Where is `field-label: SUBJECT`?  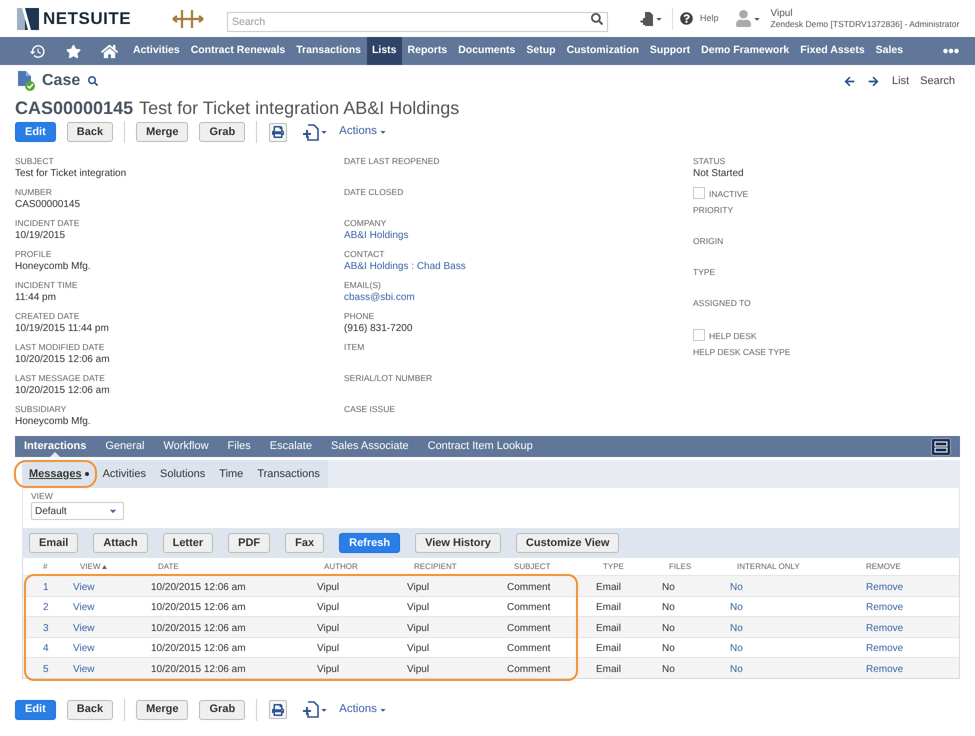 field-label: SUBJECT is located at coordinates (34, 161).